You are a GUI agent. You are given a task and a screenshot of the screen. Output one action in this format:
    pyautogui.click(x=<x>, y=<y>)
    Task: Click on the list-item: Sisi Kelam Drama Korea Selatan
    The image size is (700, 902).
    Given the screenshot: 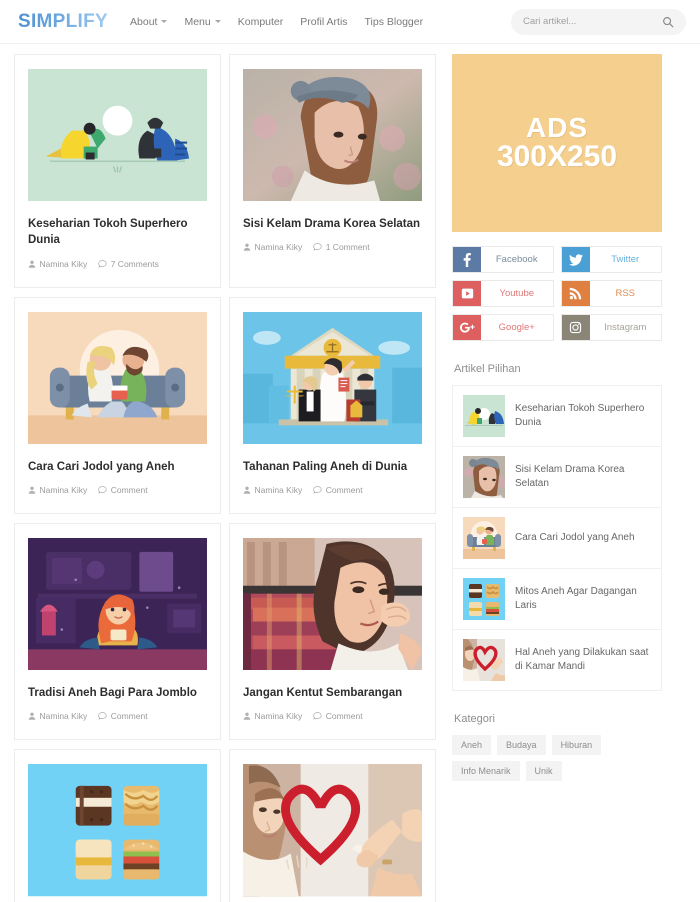 What is the action you would take?
    pyautogui.click(x=557, y=477)
    